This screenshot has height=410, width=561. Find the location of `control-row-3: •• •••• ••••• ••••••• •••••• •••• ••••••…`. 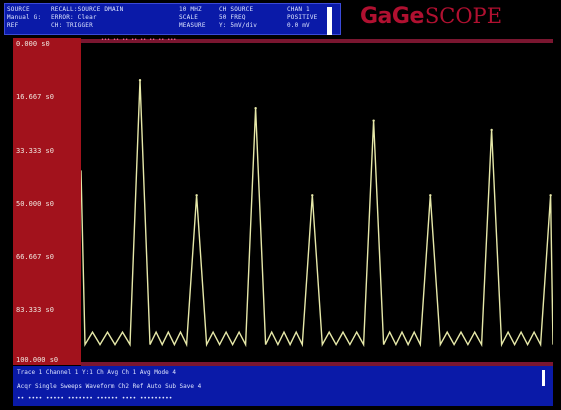

control-row-3: •• •••• ••••• ••••••• •••••• •••• ••••••… is located at coordinates (95, 398).